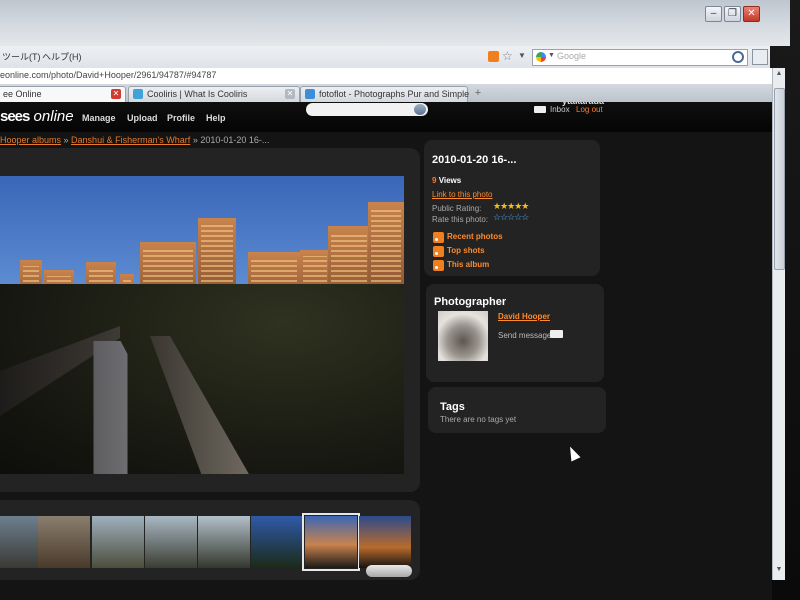 The width and height of the screenshot is (800, 600). Describe the element at coordinates (389, 571) in the screenshot. I see `thumbnail-scroll-handle` at that location.